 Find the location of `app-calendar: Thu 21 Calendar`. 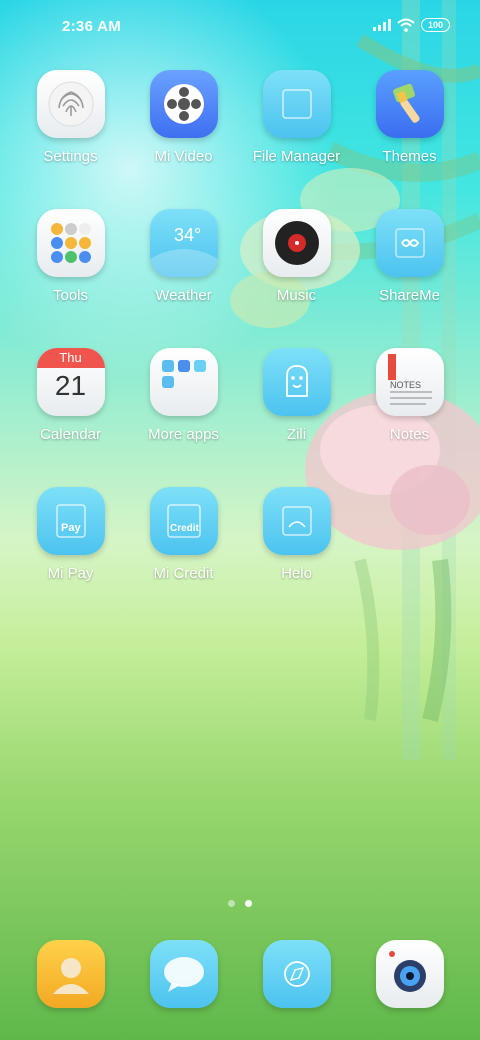

app-calendar: Thu 21 Calendar is located at coordinates (70, 417).